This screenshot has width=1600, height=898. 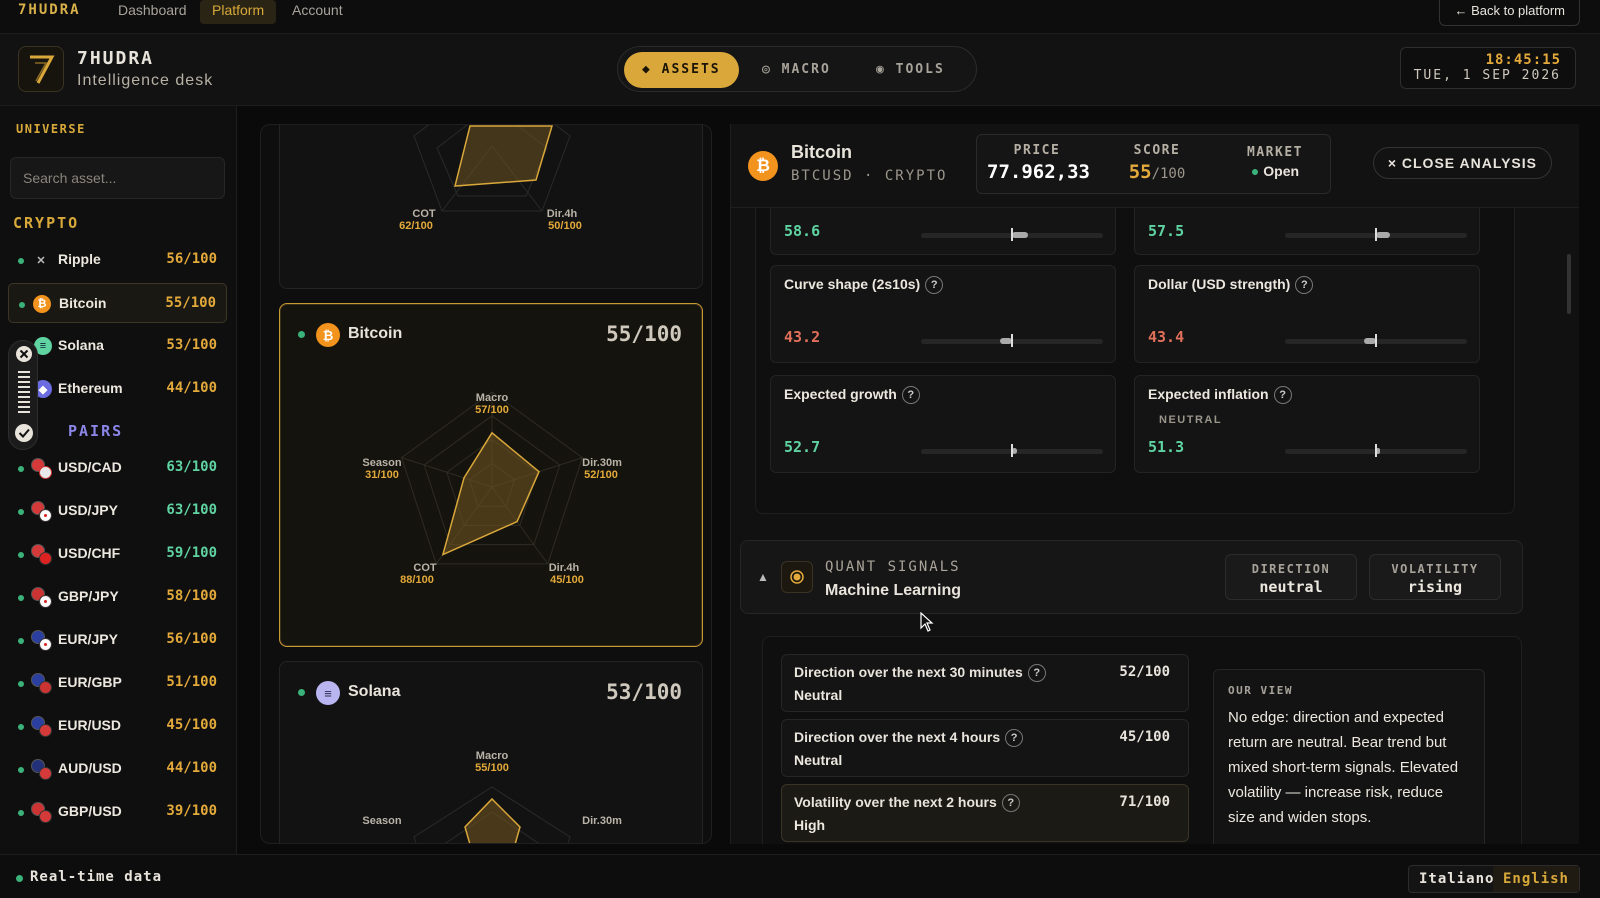 What do you see at coordinates (117, 726) in the screenshot?
I see `asset-row-eurusd: EUR/USD 45/100` at bounding box center [117, 726].